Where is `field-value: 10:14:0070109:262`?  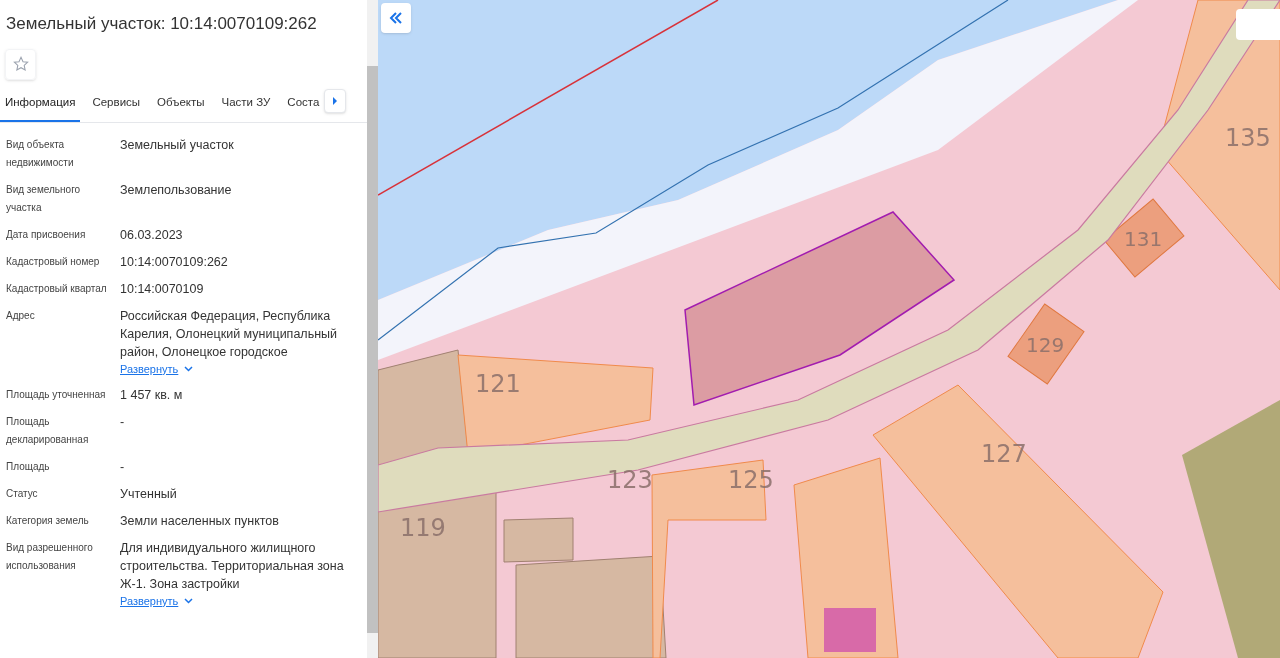 field-value: 10:14:0070109:262 is located at coordinates (174, 262).